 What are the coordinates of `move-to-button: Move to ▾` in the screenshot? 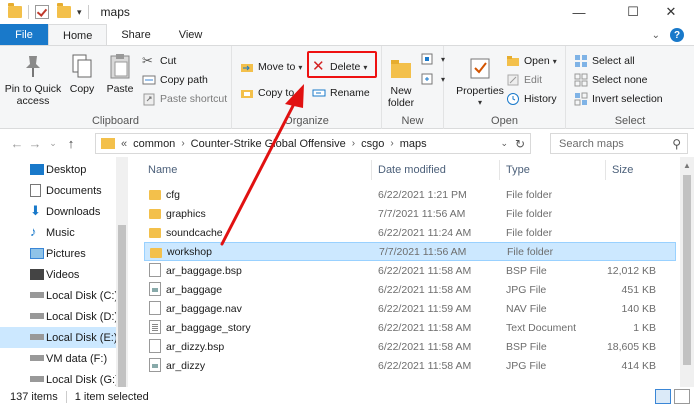 It's located at (271, 67).